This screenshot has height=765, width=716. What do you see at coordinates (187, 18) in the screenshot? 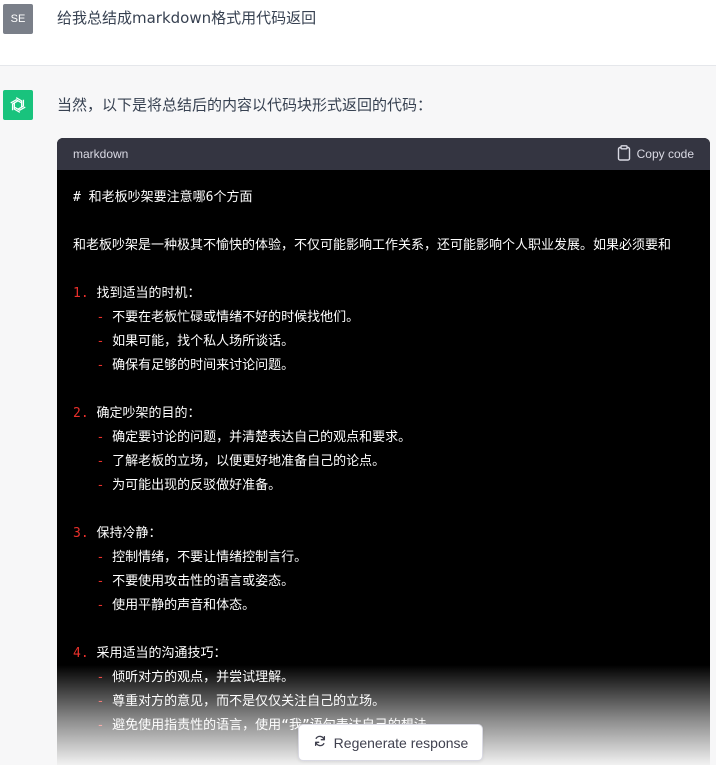
I see `user-message-text: 给我总结成markdown格式用代码返回` at bounding box center [187, 18].